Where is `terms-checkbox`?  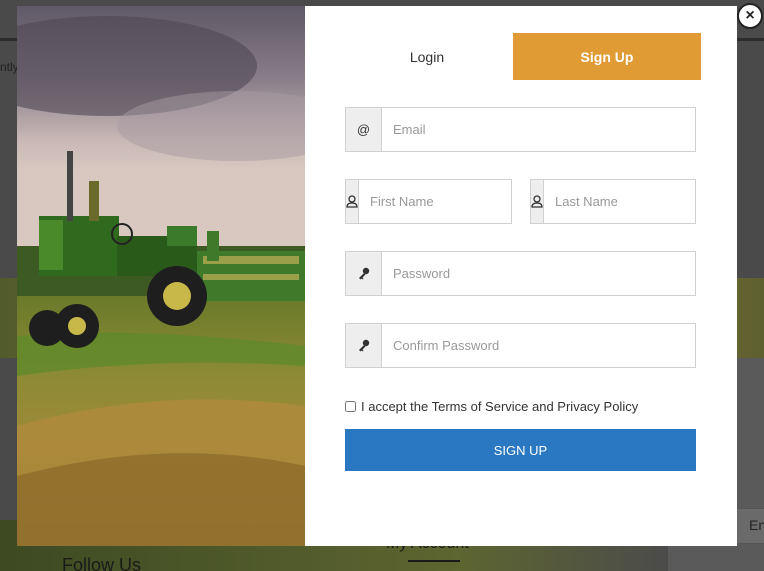 terms-checkbox is located at coordinates (350, 406).